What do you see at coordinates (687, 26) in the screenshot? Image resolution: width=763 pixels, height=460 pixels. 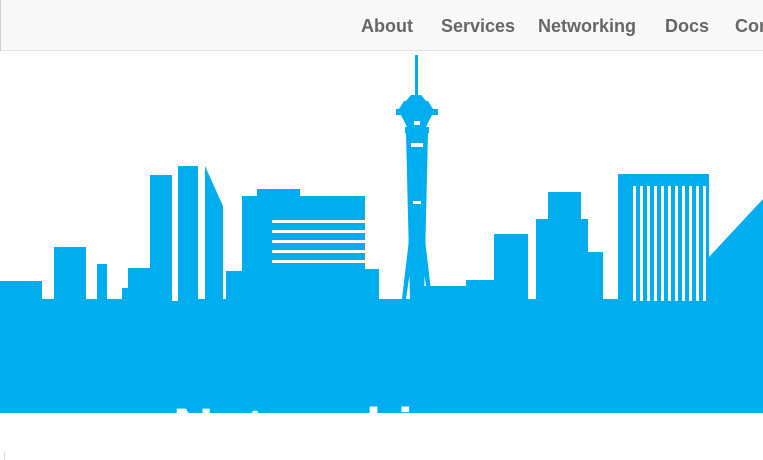 I see `nav-item-docs: Docs` at bounding box center [687, 26].